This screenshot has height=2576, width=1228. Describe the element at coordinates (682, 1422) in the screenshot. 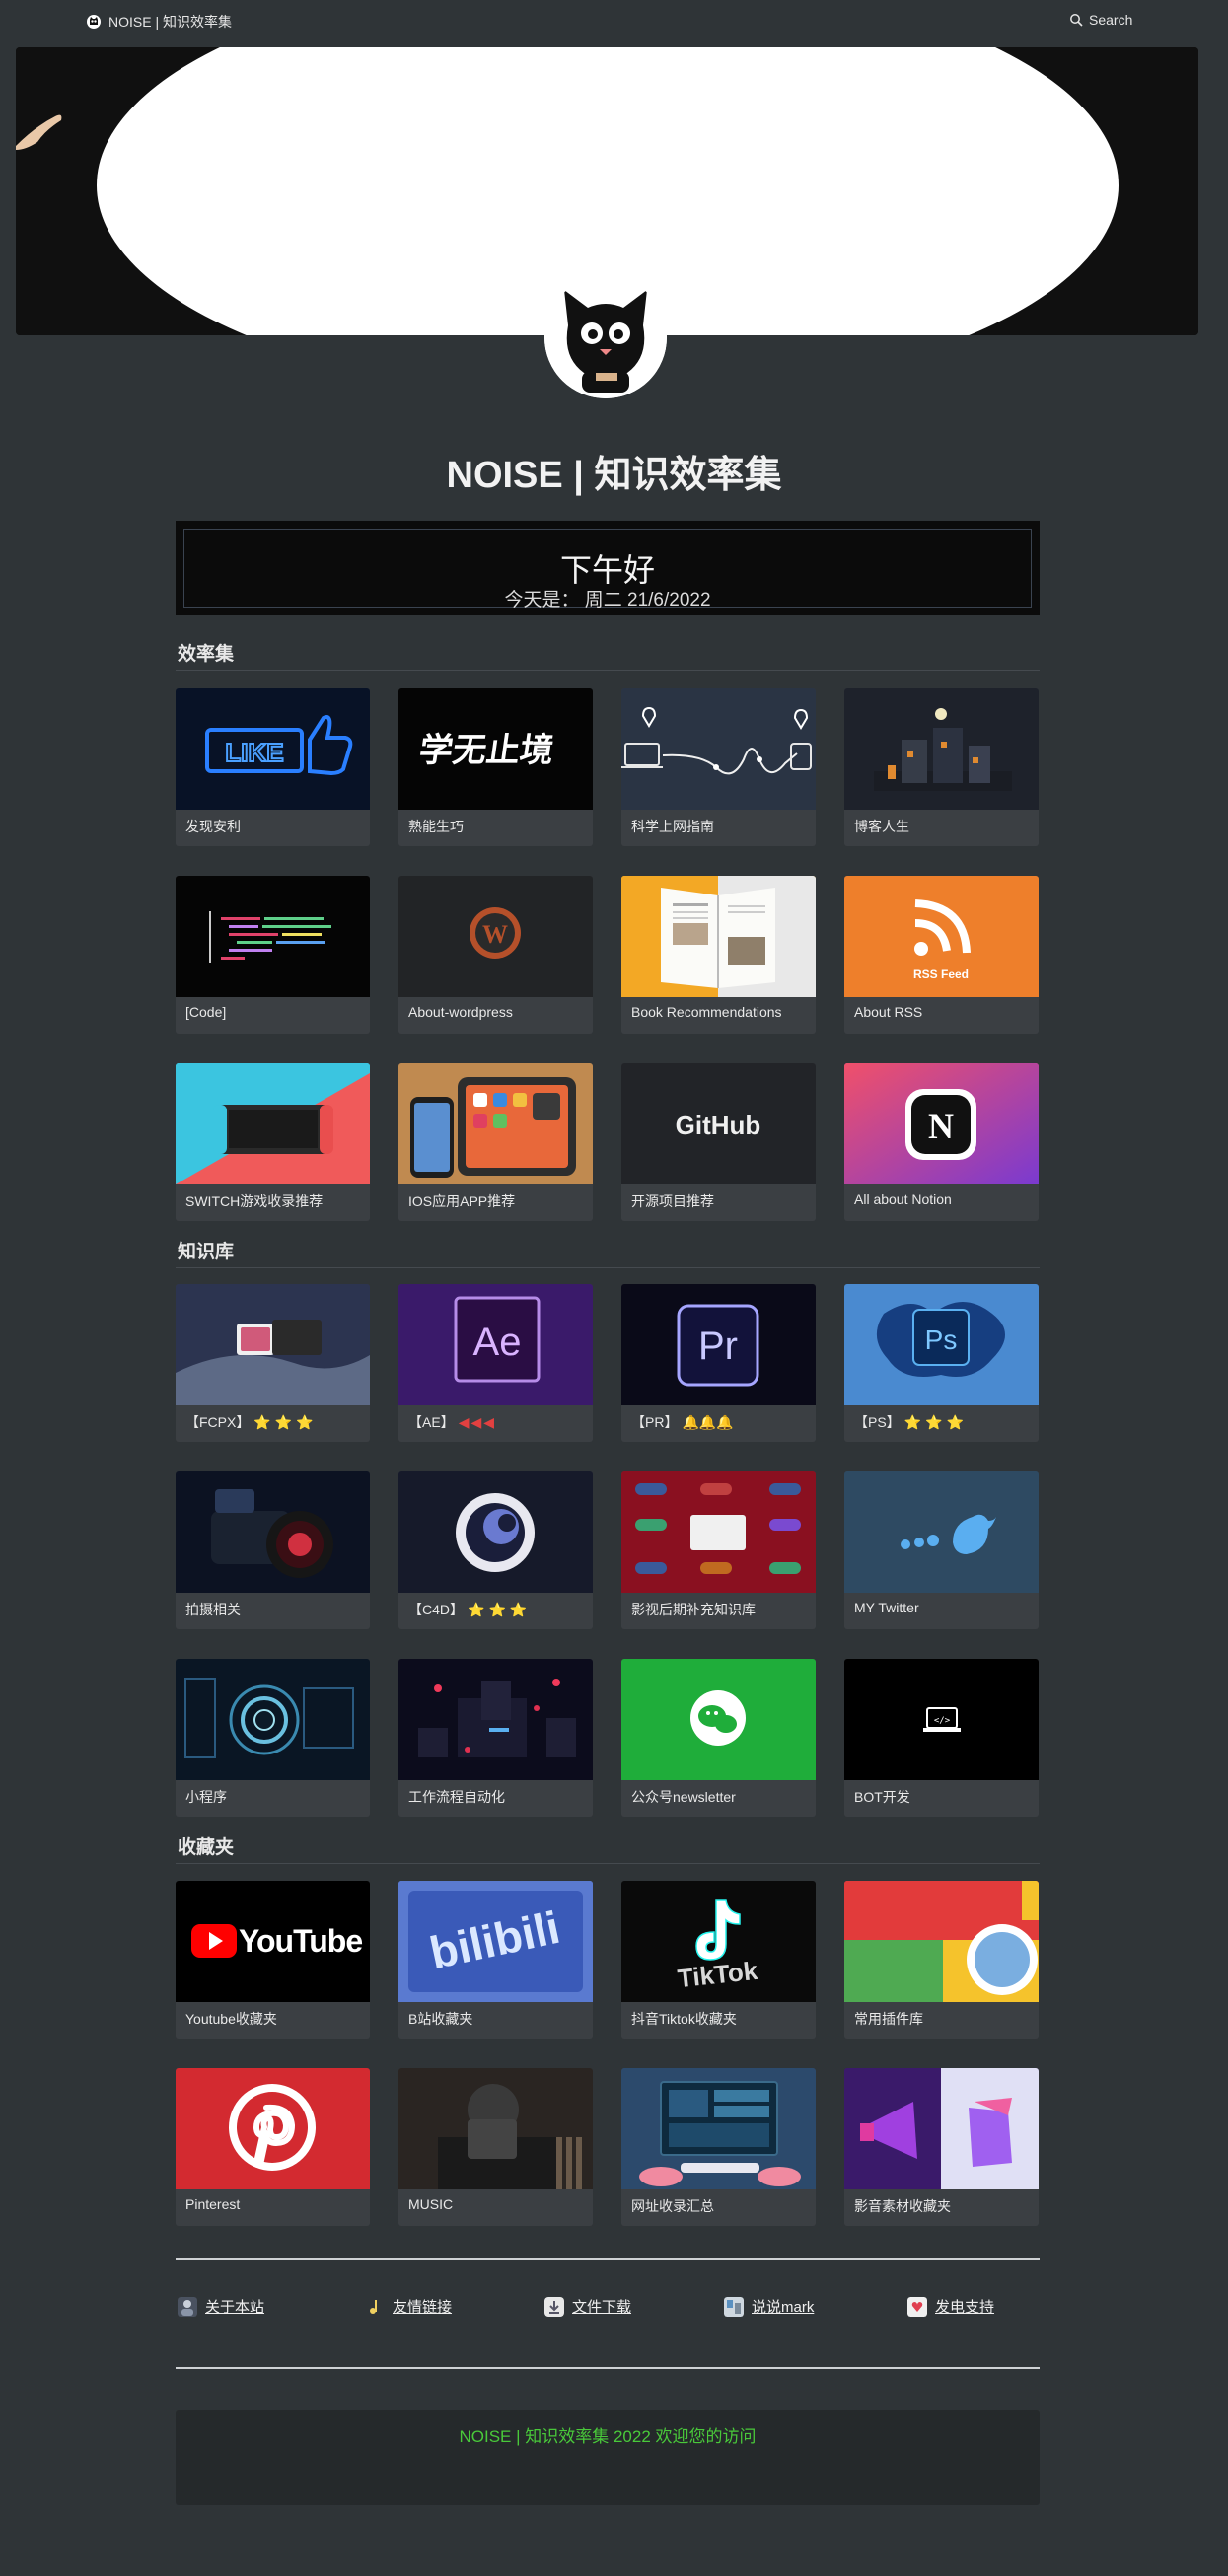

I see `card-label: 【PR】 🔔🔔🔔` at that location.